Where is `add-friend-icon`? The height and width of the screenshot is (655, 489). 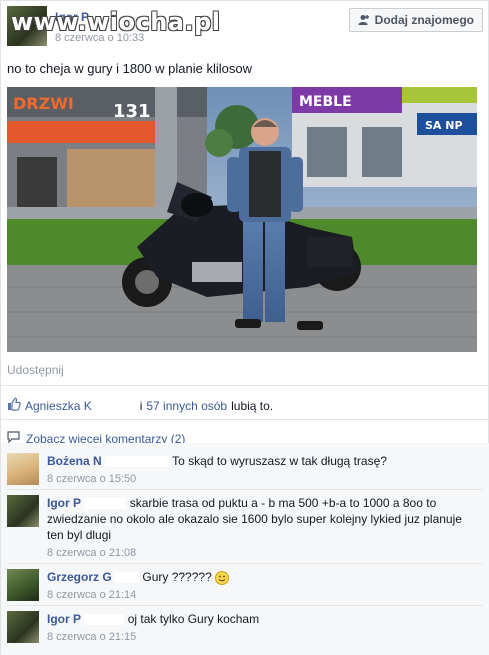 add-friend-icon is located at coordinates (364, 20).